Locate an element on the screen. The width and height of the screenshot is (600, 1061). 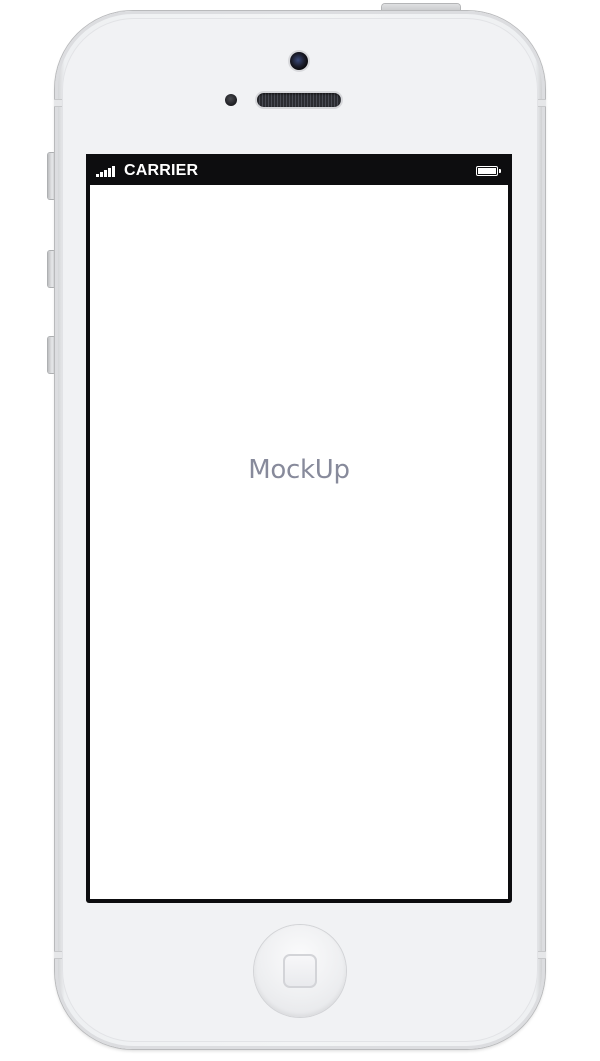
signal-strength-icon is located at coordinates (105, 171).